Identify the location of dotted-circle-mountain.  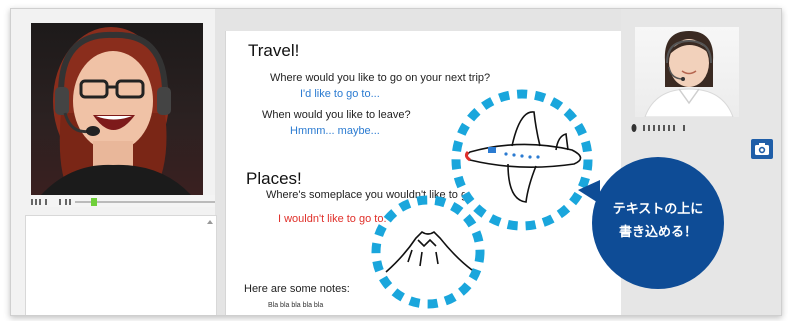
(428, 252).